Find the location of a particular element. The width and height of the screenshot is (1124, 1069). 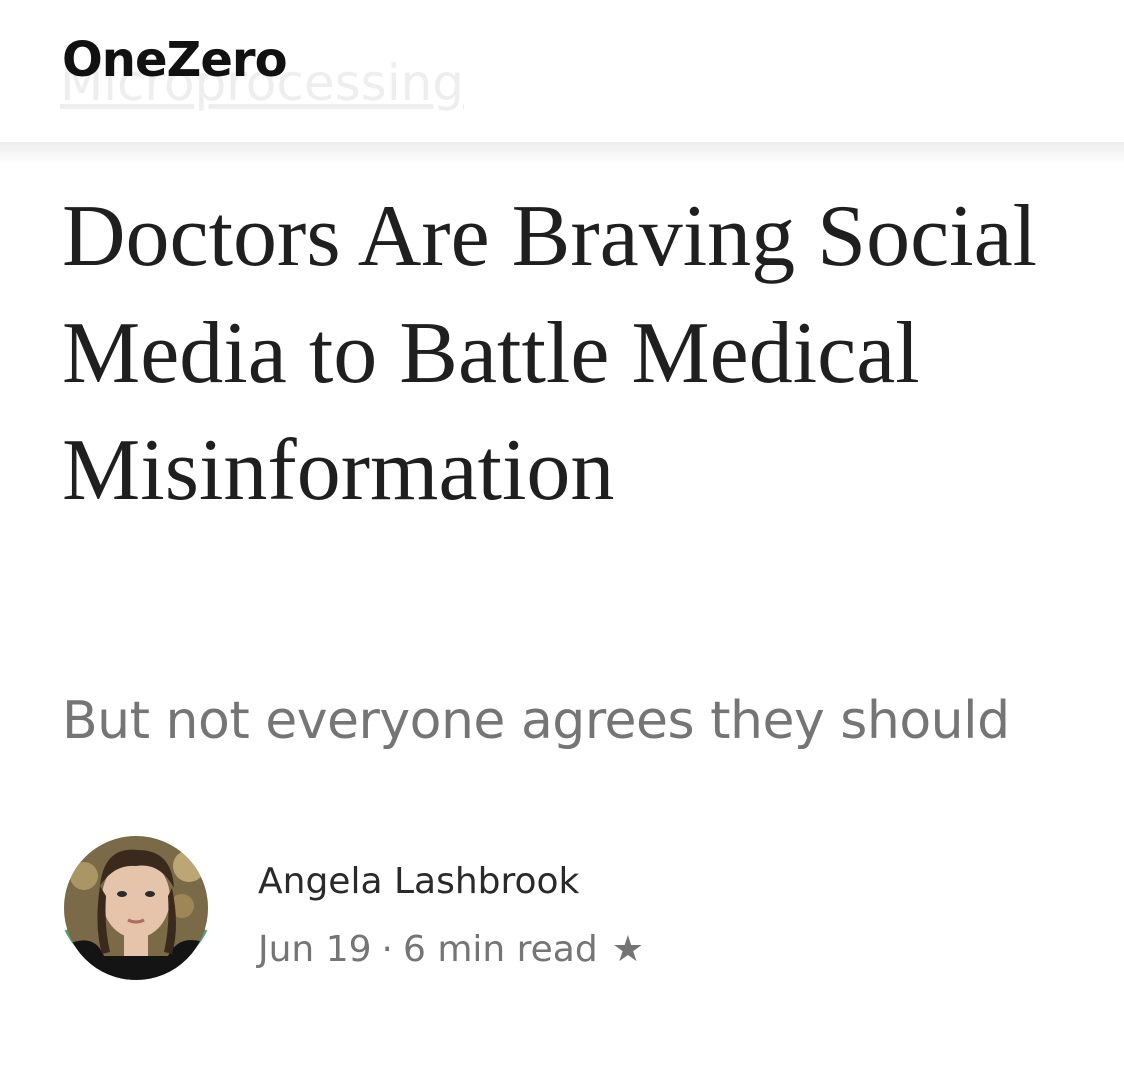

article-subtitle: But not everyone agrees they should is located at coordinates (536, 721).